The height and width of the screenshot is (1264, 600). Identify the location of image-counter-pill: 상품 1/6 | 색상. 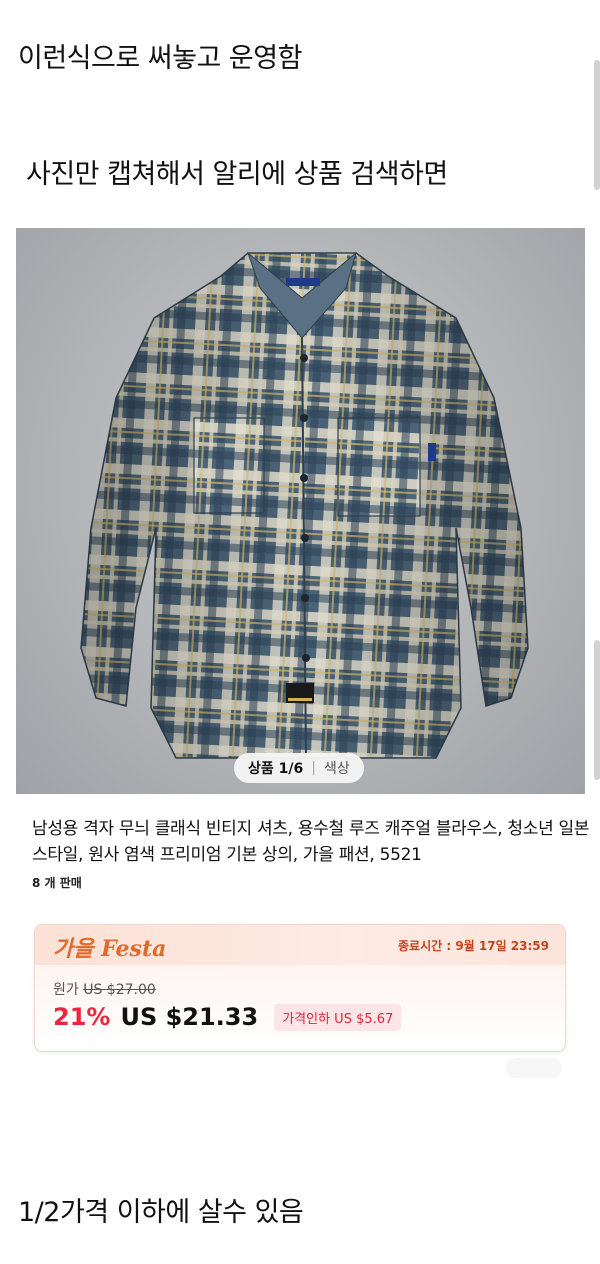
(299, 768).